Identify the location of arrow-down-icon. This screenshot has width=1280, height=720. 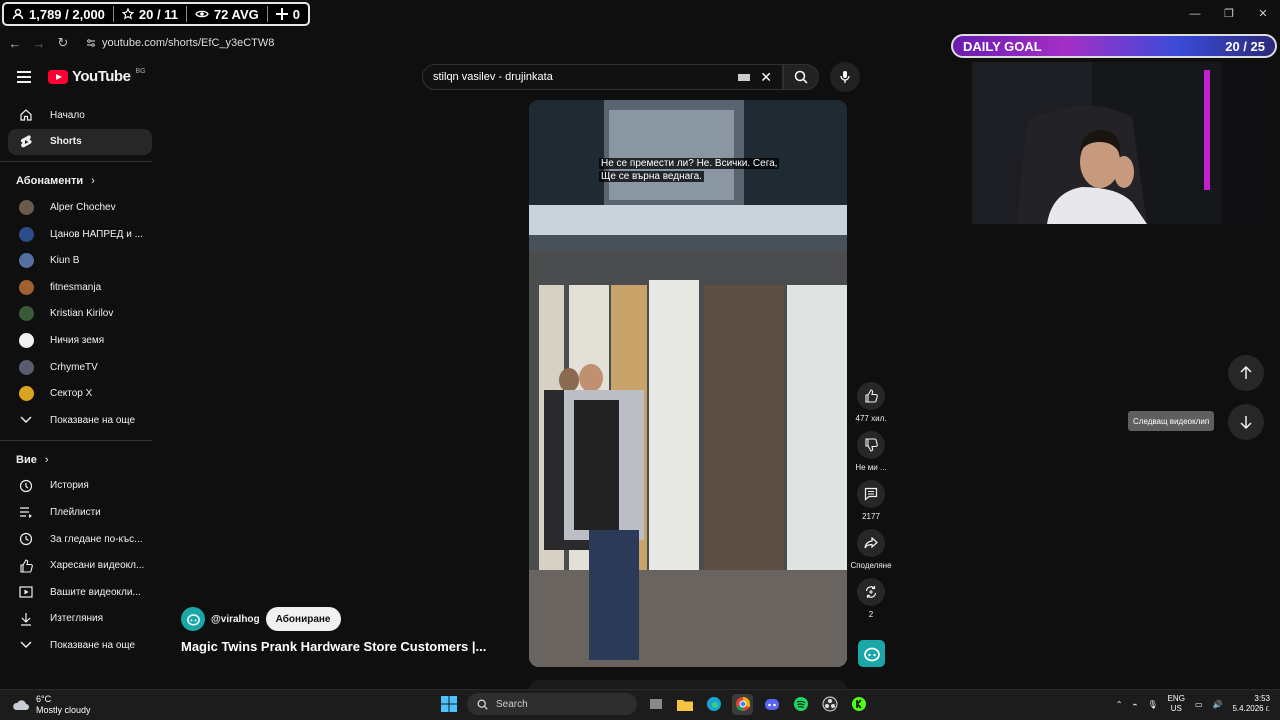
(1246, 422).